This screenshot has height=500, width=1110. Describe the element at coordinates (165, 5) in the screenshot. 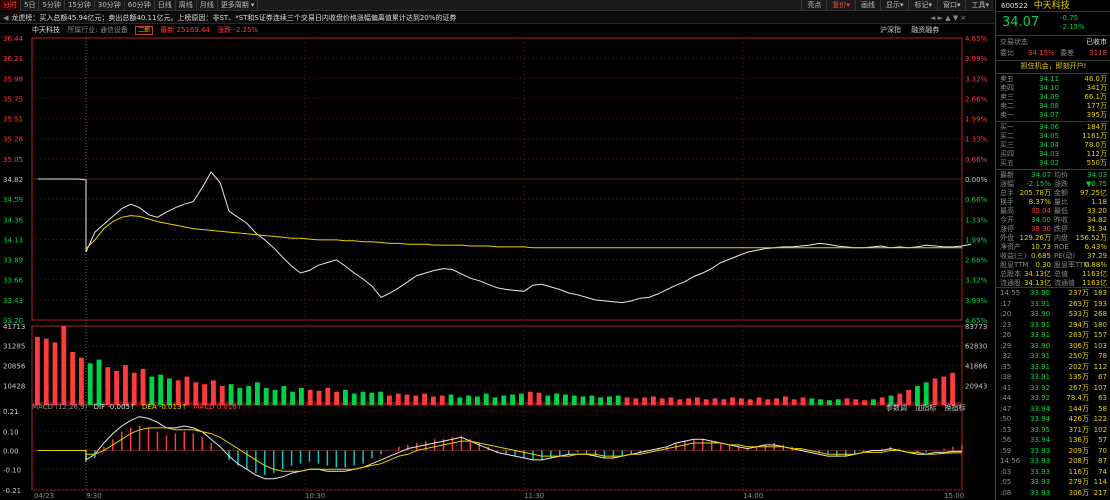

I see `tab-daily: 日线` at that location.